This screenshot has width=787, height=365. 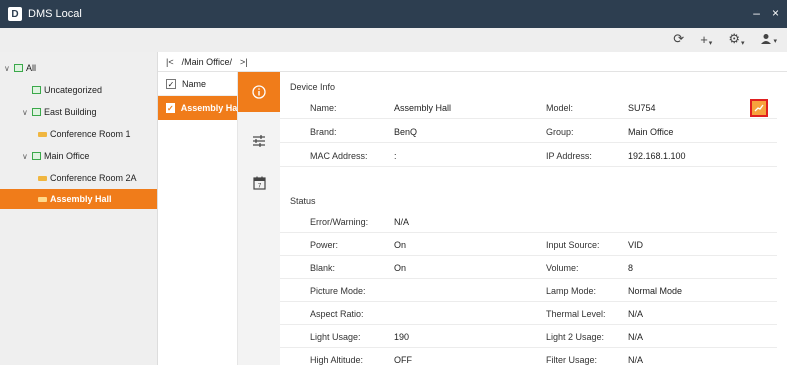 What do you see at coordinates (170, 62) in the screenshot?
I see `breadcrumb-back-button: |<` at bounding box center [170, 62].